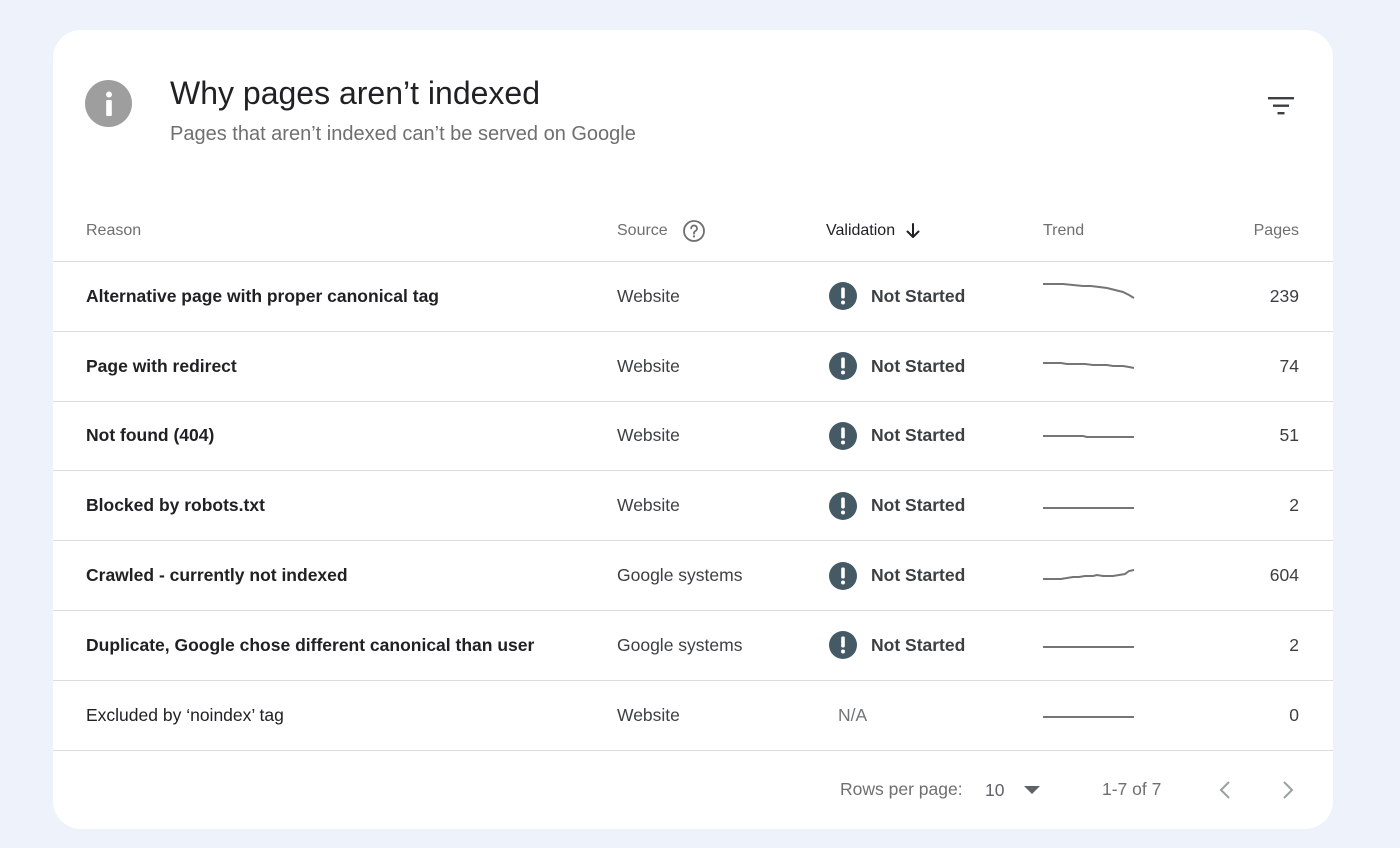  I want to click on filter-icon, so click(1281, 106).